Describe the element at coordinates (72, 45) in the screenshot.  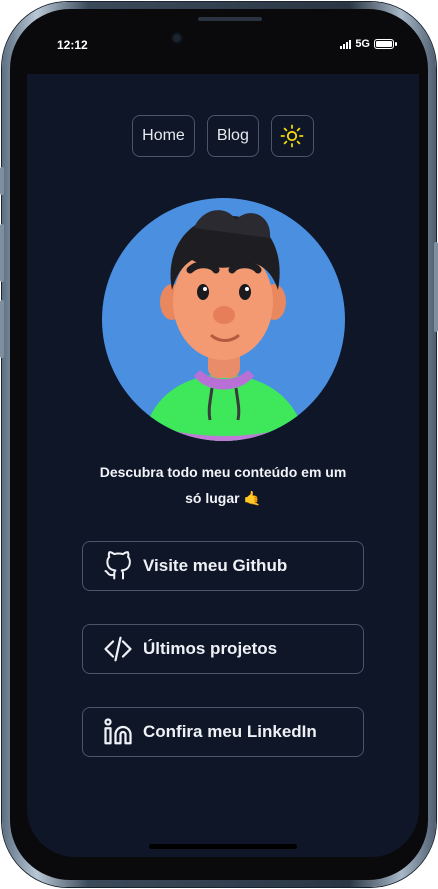
I see `status-time: 12:12` at that location.